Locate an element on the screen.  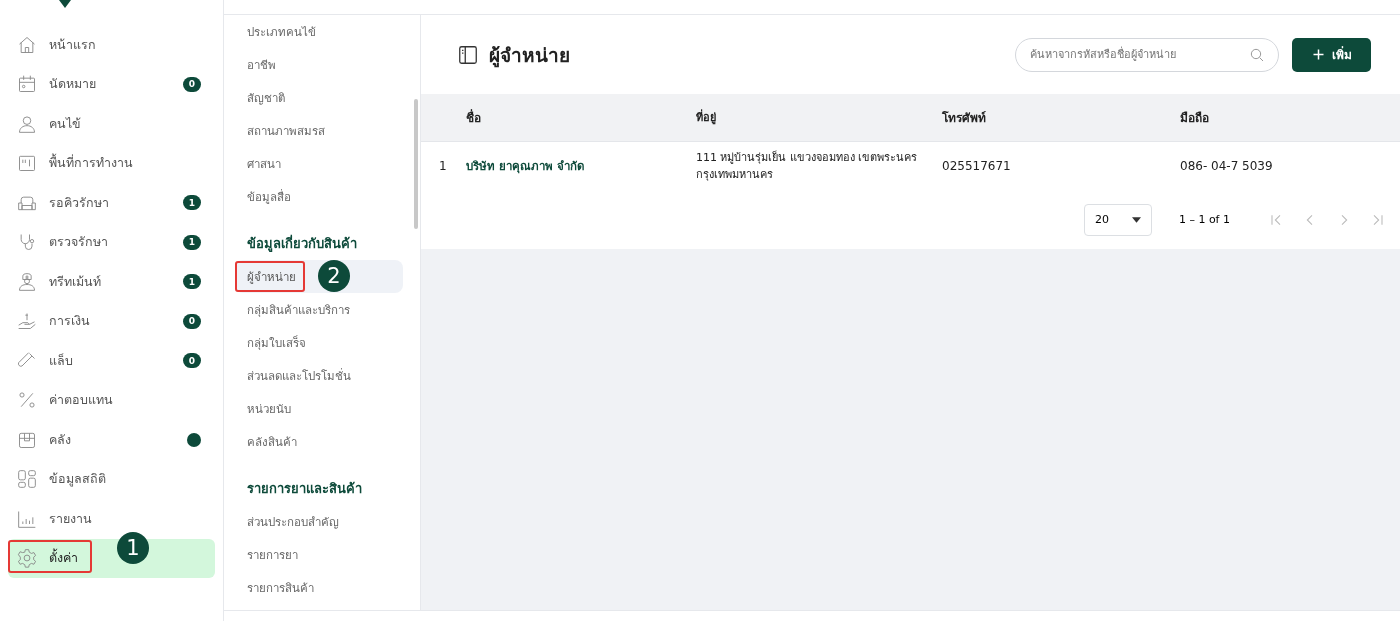
menu-item: หน่วยนับ is located at coordinates (319, 408).